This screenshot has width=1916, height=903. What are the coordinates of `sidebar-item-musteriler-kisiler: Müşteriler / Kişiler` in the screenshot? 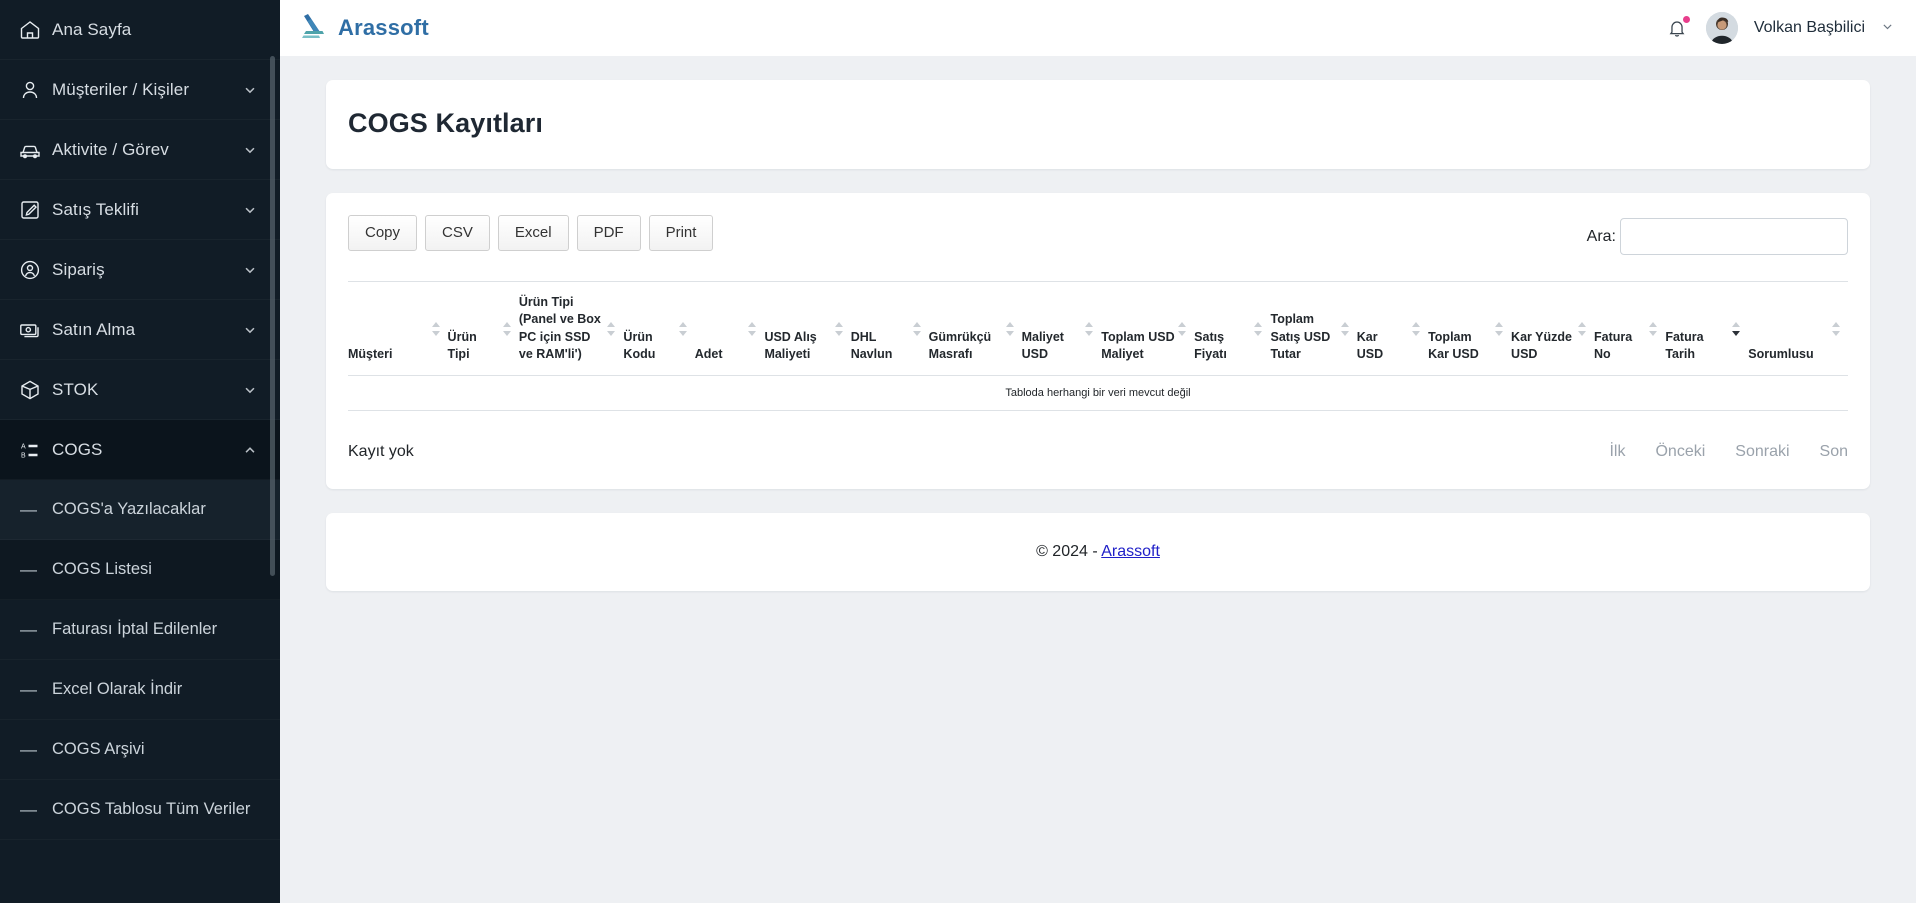 It's located at (140, 90).